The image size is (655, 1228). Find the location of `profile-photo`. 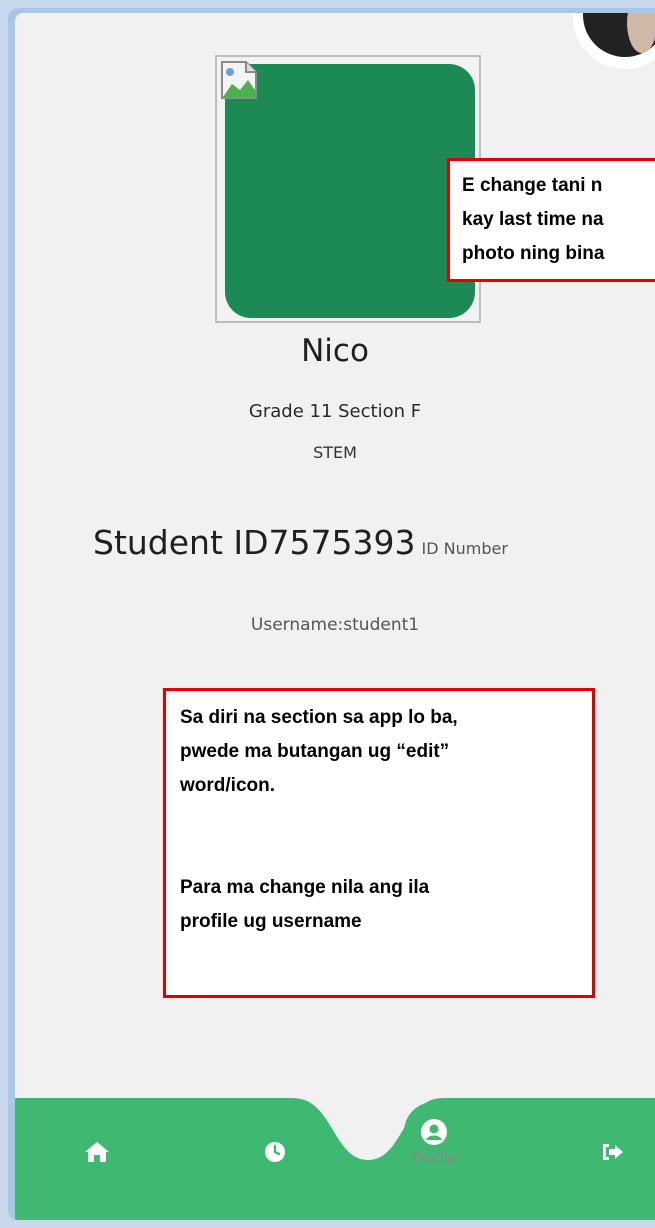

profile-photo is located at coordinates (350, 191).